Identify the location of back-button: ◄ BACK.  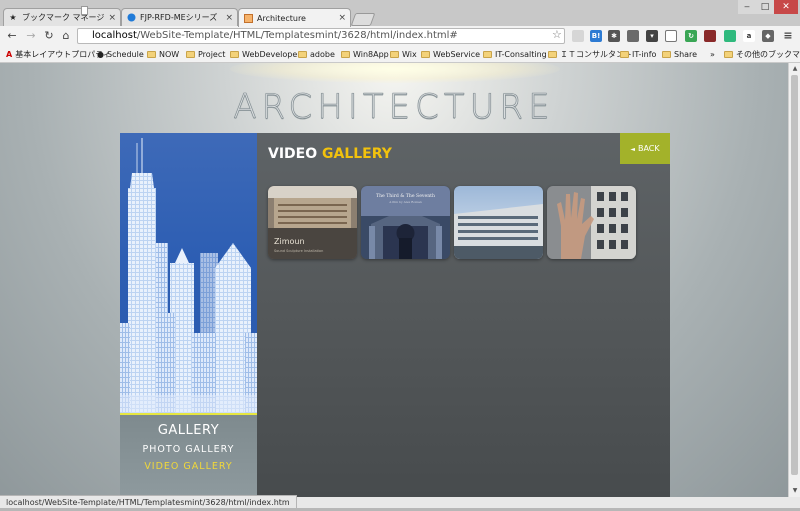
(645, 148).